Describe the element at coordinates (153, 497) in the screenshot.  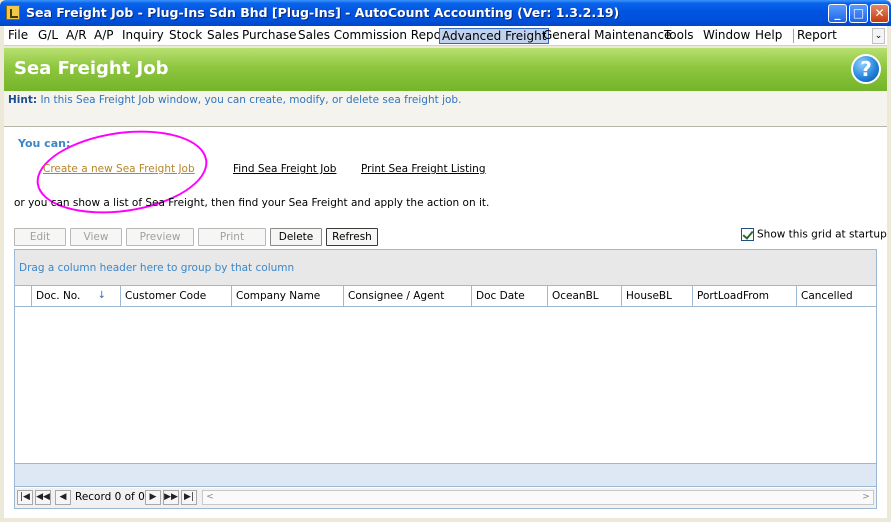
I see `next-record-icon: ▶` at that location.